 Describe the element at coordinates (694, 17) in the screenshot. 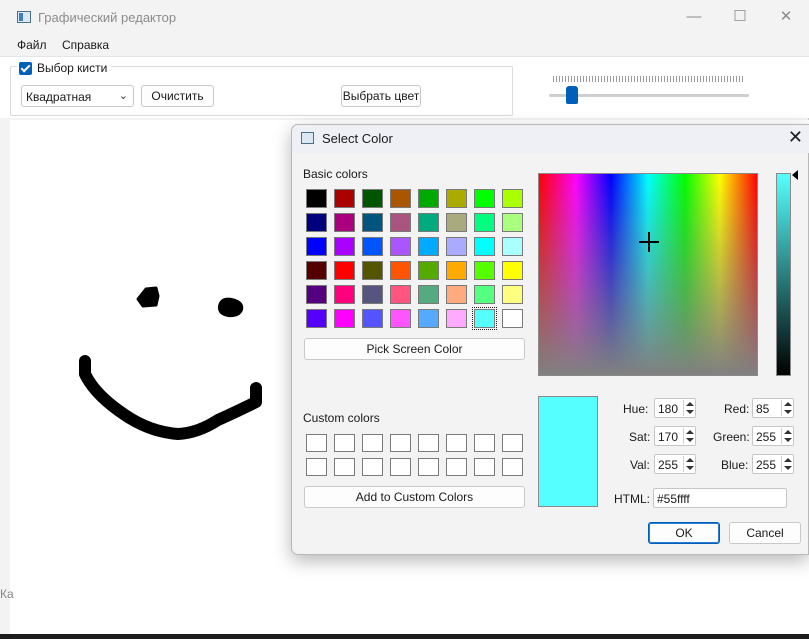

I see `minimize-icon: —` at that location.